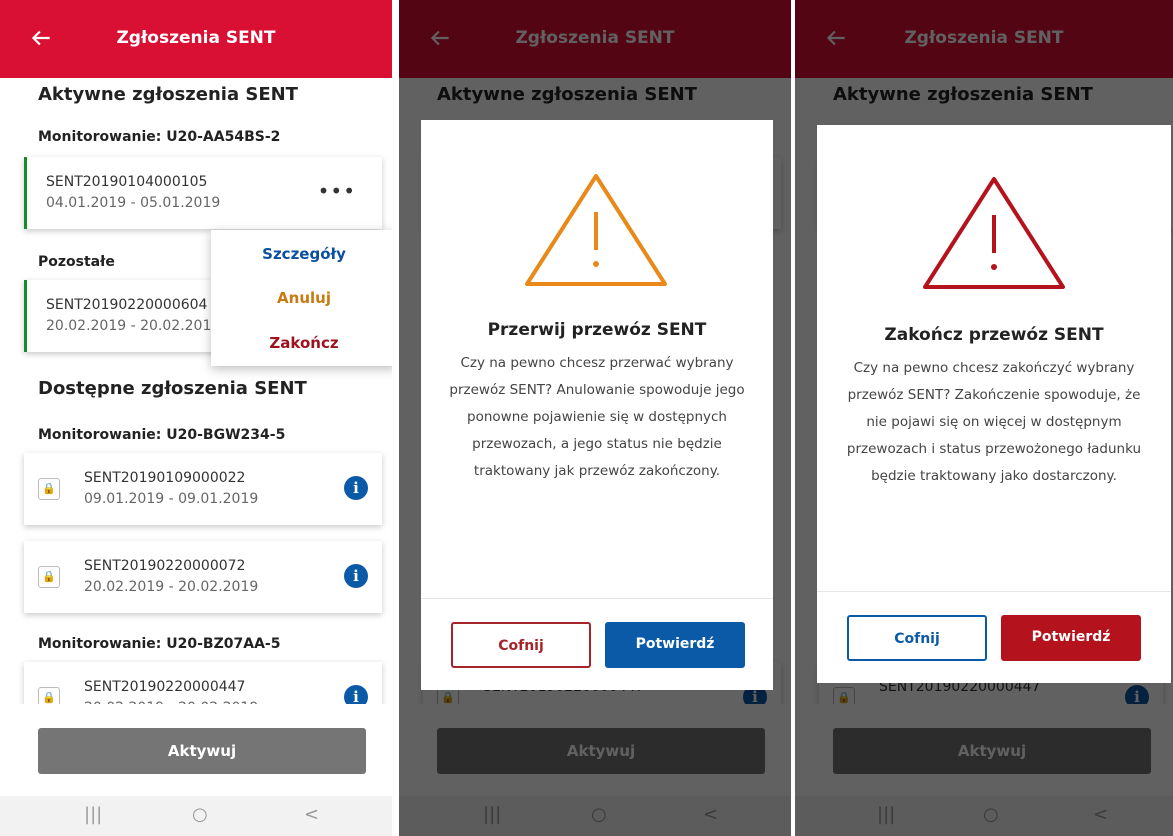 The height and width of the screenshot is (836, 1173). I want to click on card-id: SENT20190104000105, so click(127, 182).